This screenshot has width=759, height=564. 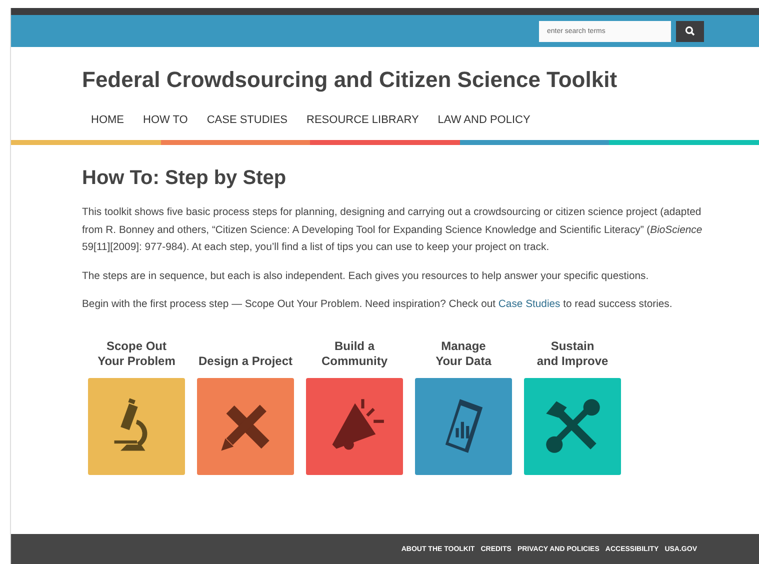 What do you see at coordinates (529, 304) in the screenshot?
I see `case-studies-link: Case Studies` at bounding box center [529, 304].